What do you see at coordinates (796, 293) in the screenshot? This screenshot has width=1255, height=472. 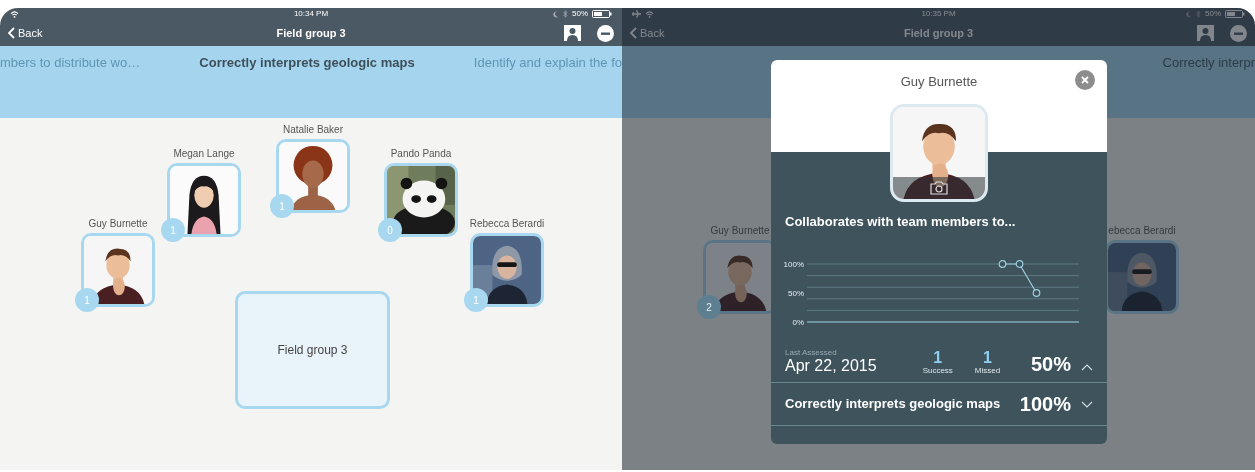 I see `axis-label: 50%` at bounding box center [796, 293].